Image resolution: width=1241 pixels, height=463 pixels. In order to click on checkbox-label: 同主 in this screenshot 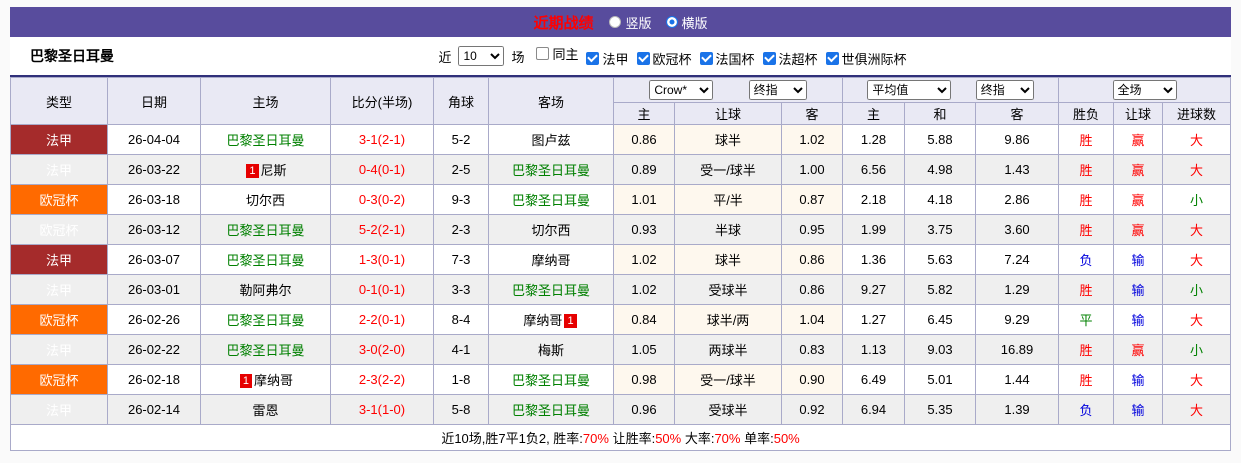, I will do `click(565, 55)`.